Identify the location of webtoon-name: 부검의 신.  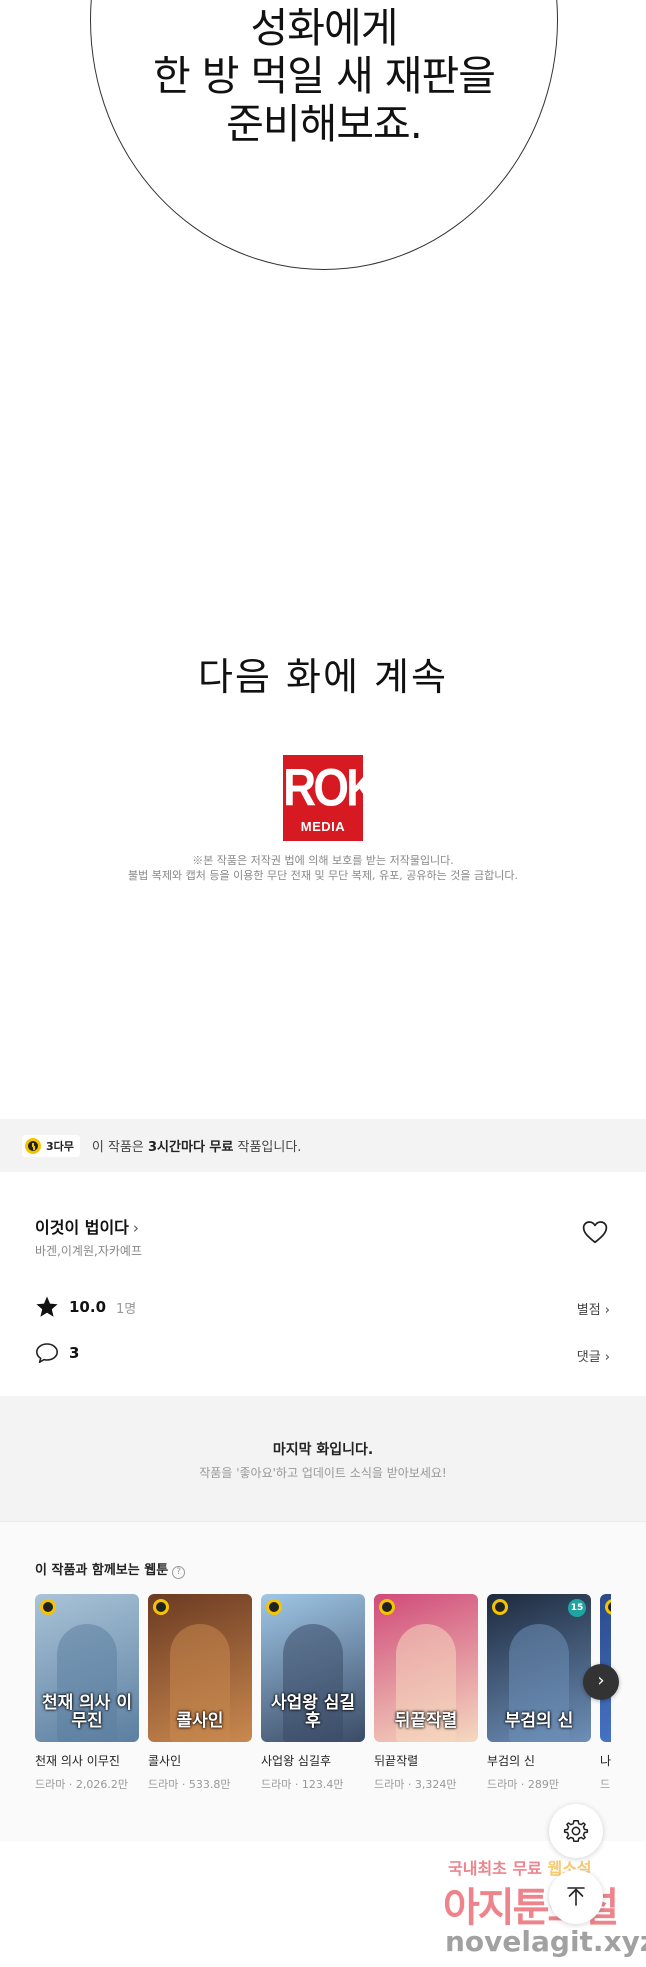
(511, 1761).